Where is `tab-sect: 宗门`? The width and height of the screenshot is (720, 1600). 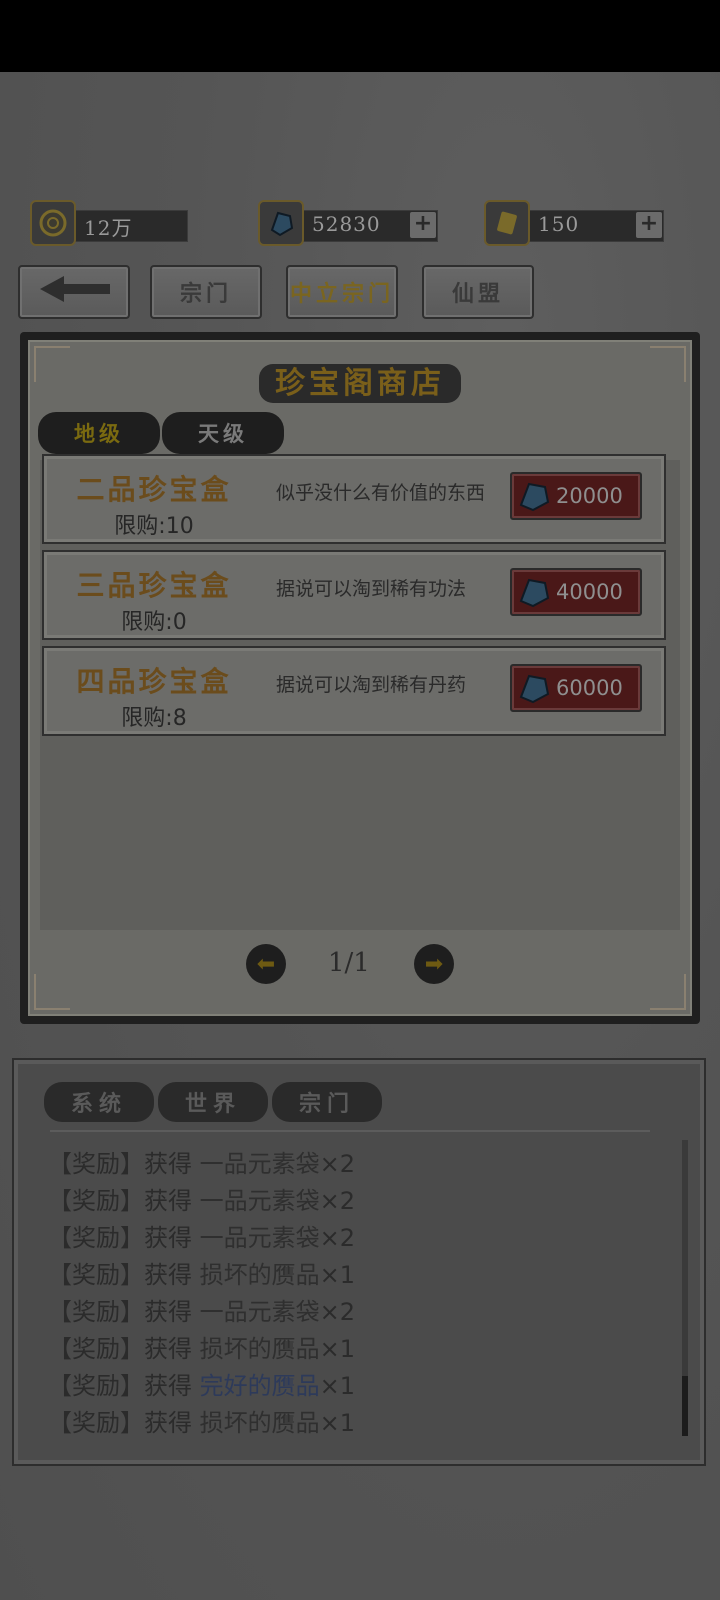
tab-sect: 宗门 is located at coordinates (327, 1102).